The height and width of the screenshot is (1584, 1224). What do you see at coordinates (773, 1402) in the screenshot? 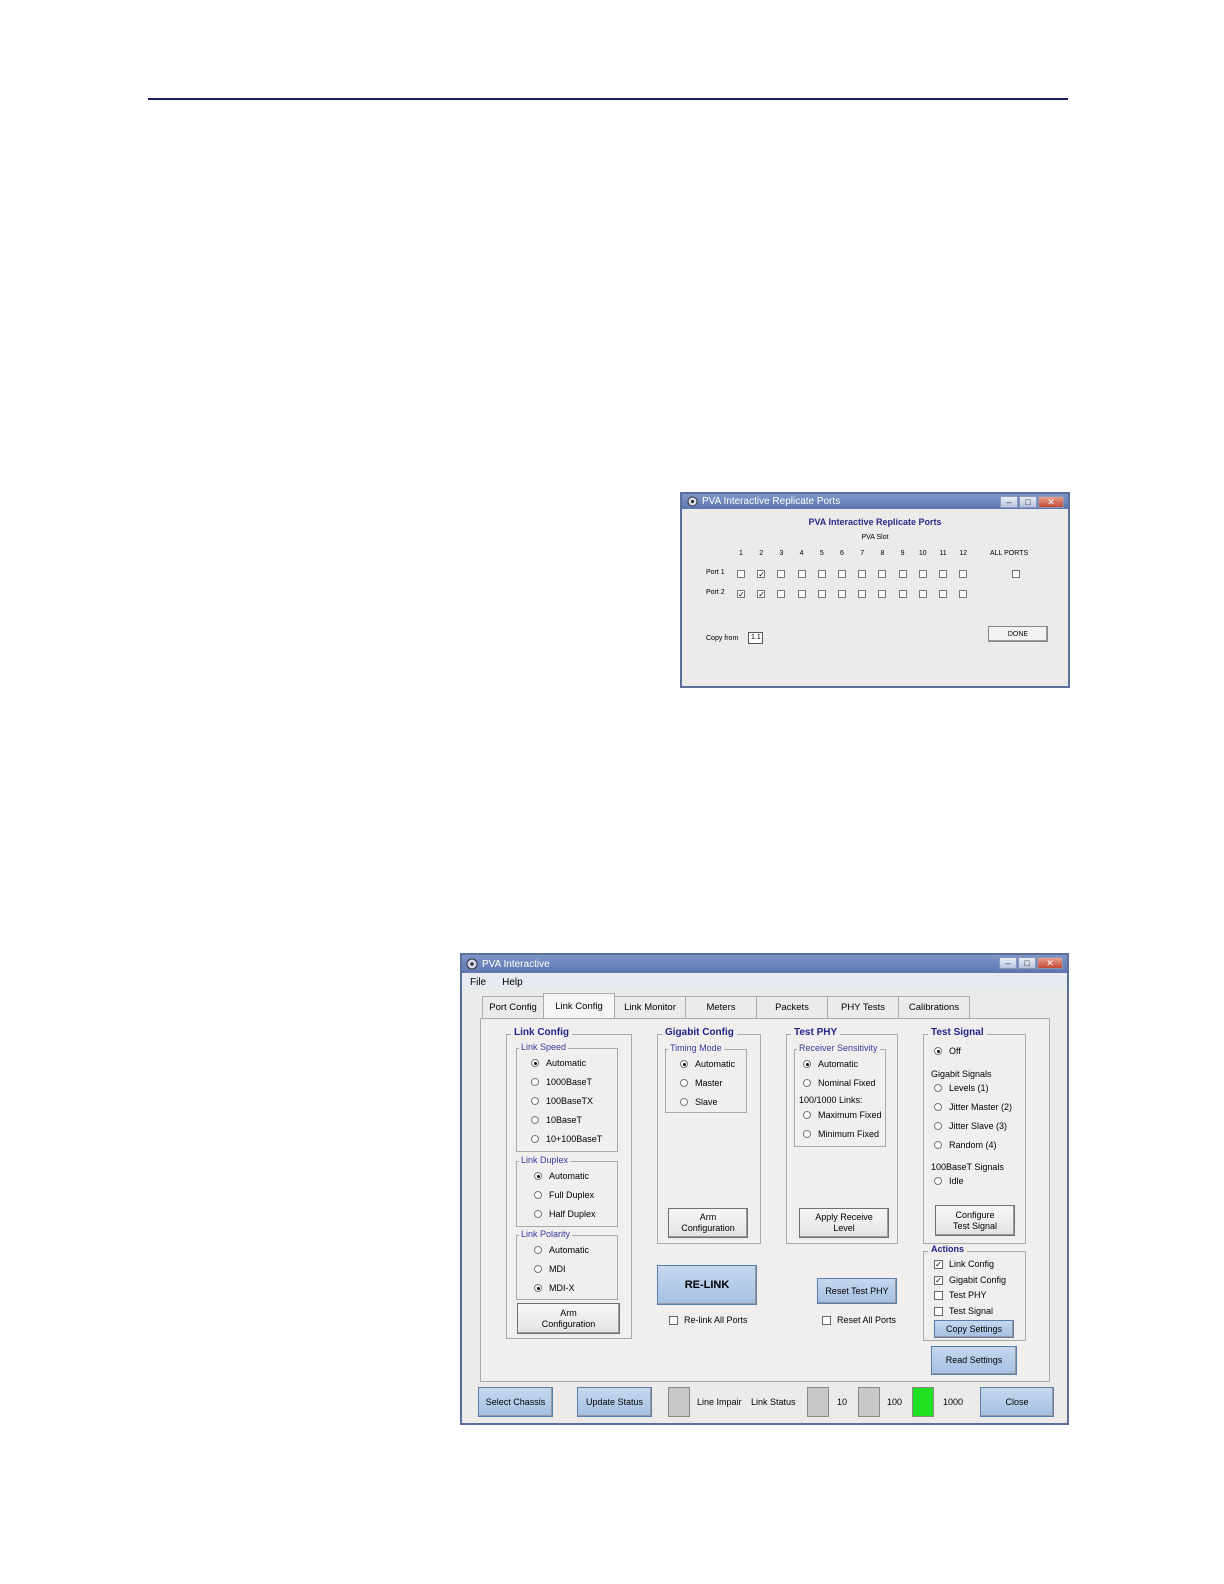
I see `link-status-label: Link Status` at bounding box center [773, 1402].